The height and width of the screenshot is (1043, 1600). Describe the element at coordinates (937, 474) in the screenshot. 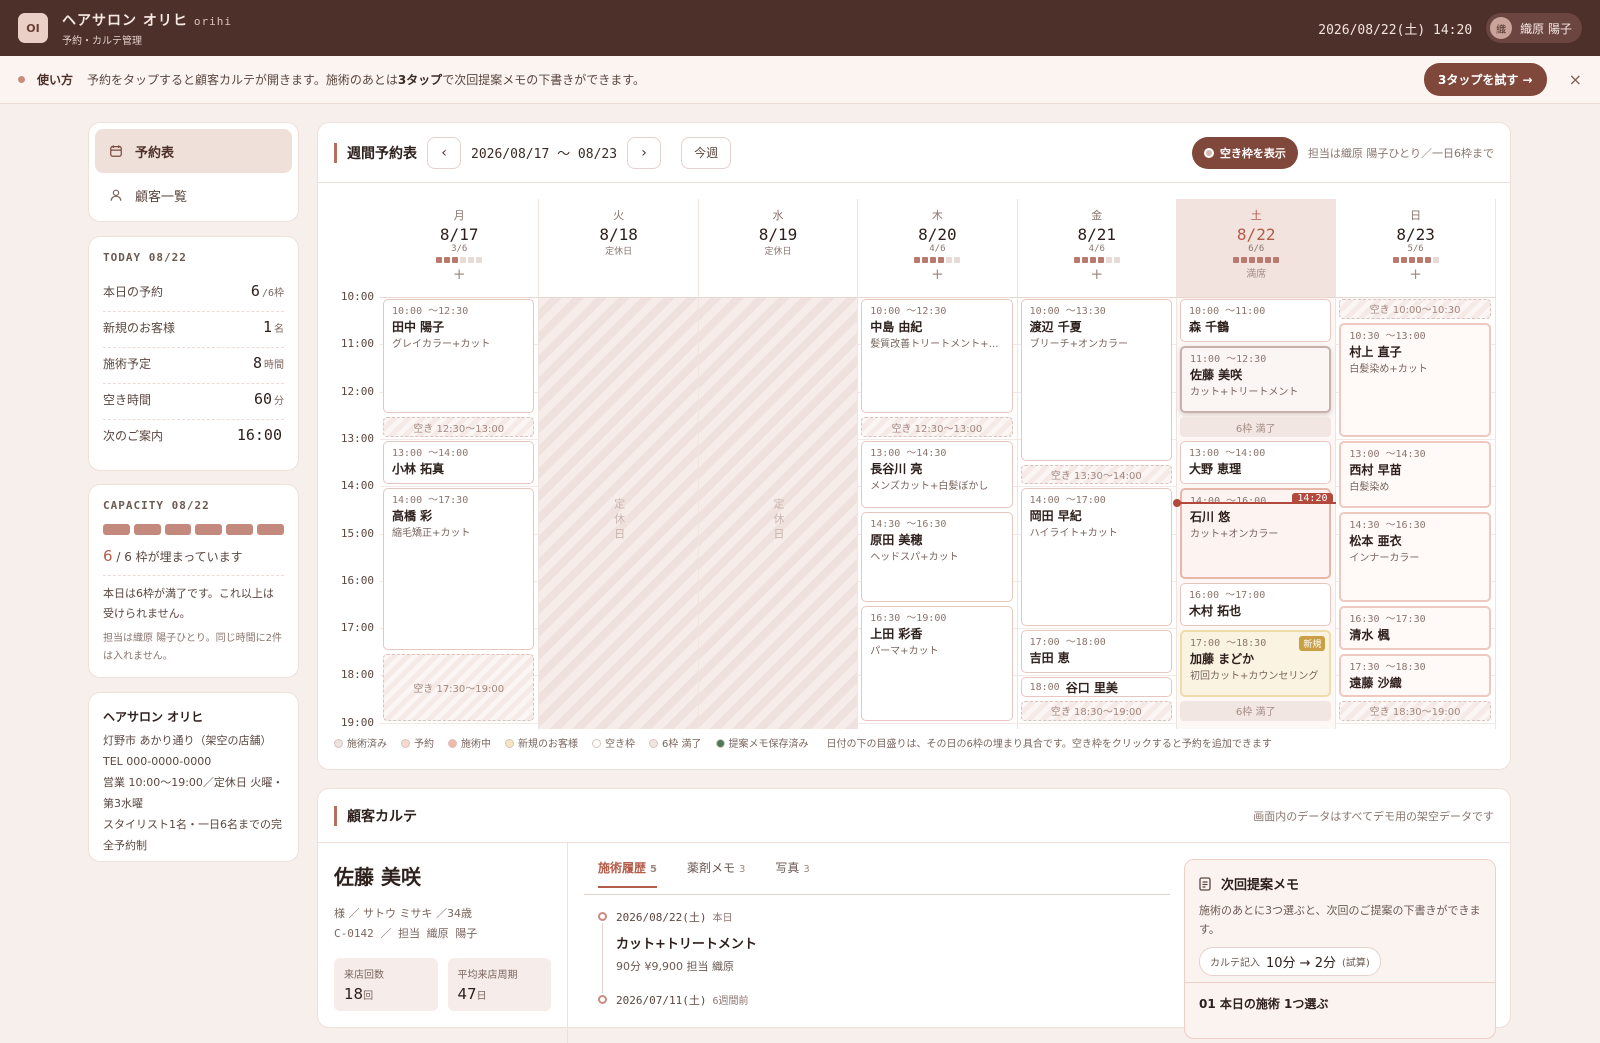

I see `reservation-card: 13:00 〜14:30 長谷川 亮メンズカット+白髪ぼかし` at that location.